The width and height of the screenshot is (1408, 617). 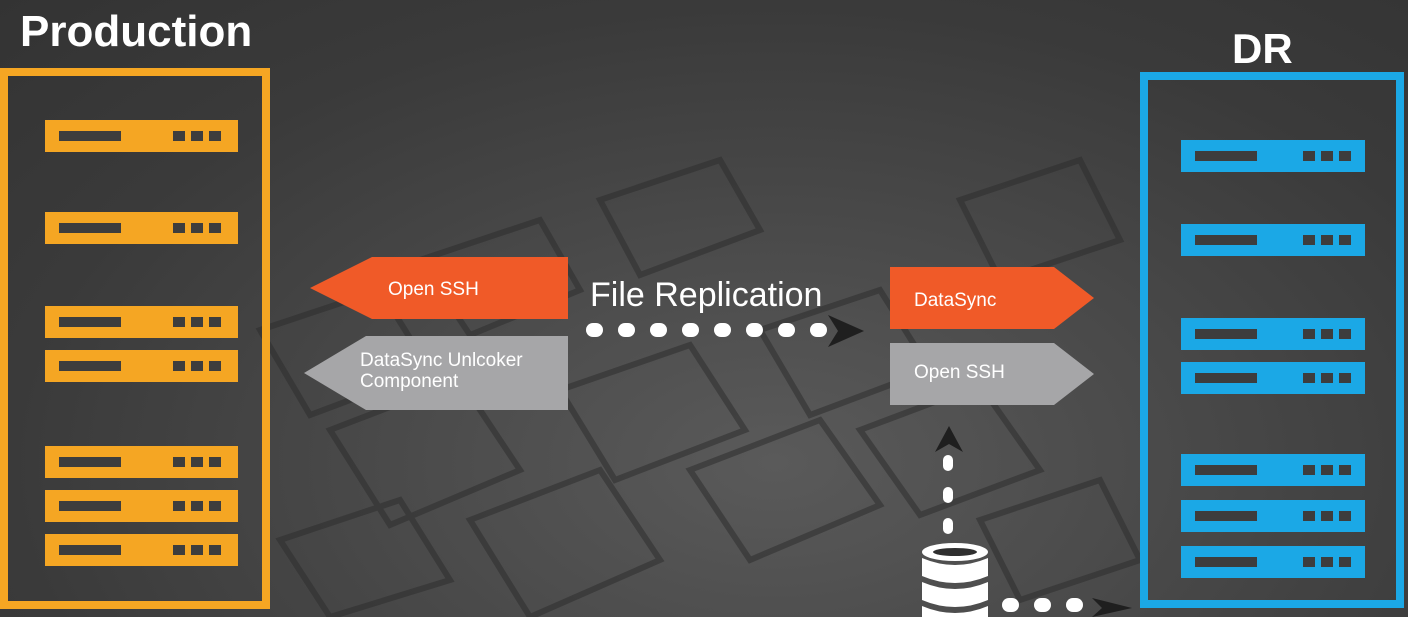 What do you see at coordinates (955, 300) in the screenshot?
I see `datasync-label: DataSync` at bounding box center [955, 300].